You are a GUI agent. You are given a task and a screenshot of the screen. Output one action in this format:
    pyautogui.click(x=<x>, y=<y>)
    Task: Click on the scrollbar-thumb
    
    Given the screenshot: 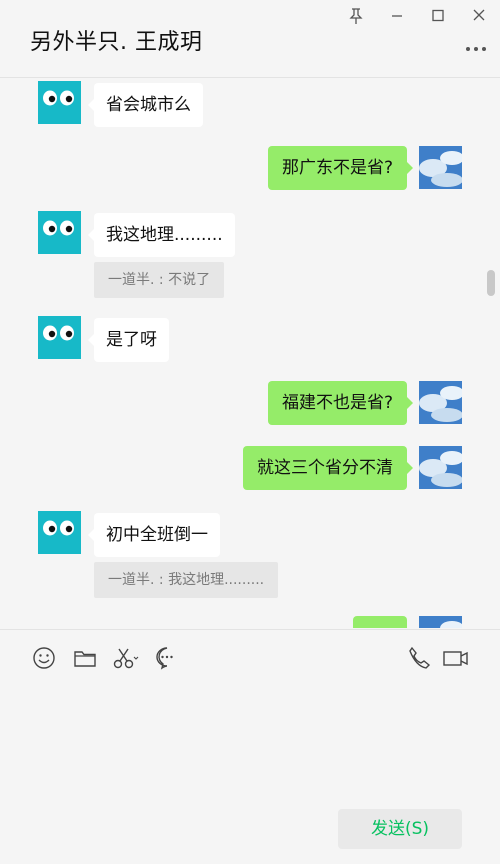 What is the action you would take?
    pyautogui.click(x=491, y=283)
    